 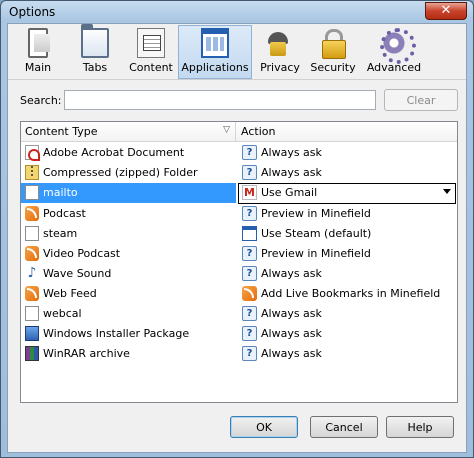 I want to click on advanced-icon, so click(x=398, y=46).